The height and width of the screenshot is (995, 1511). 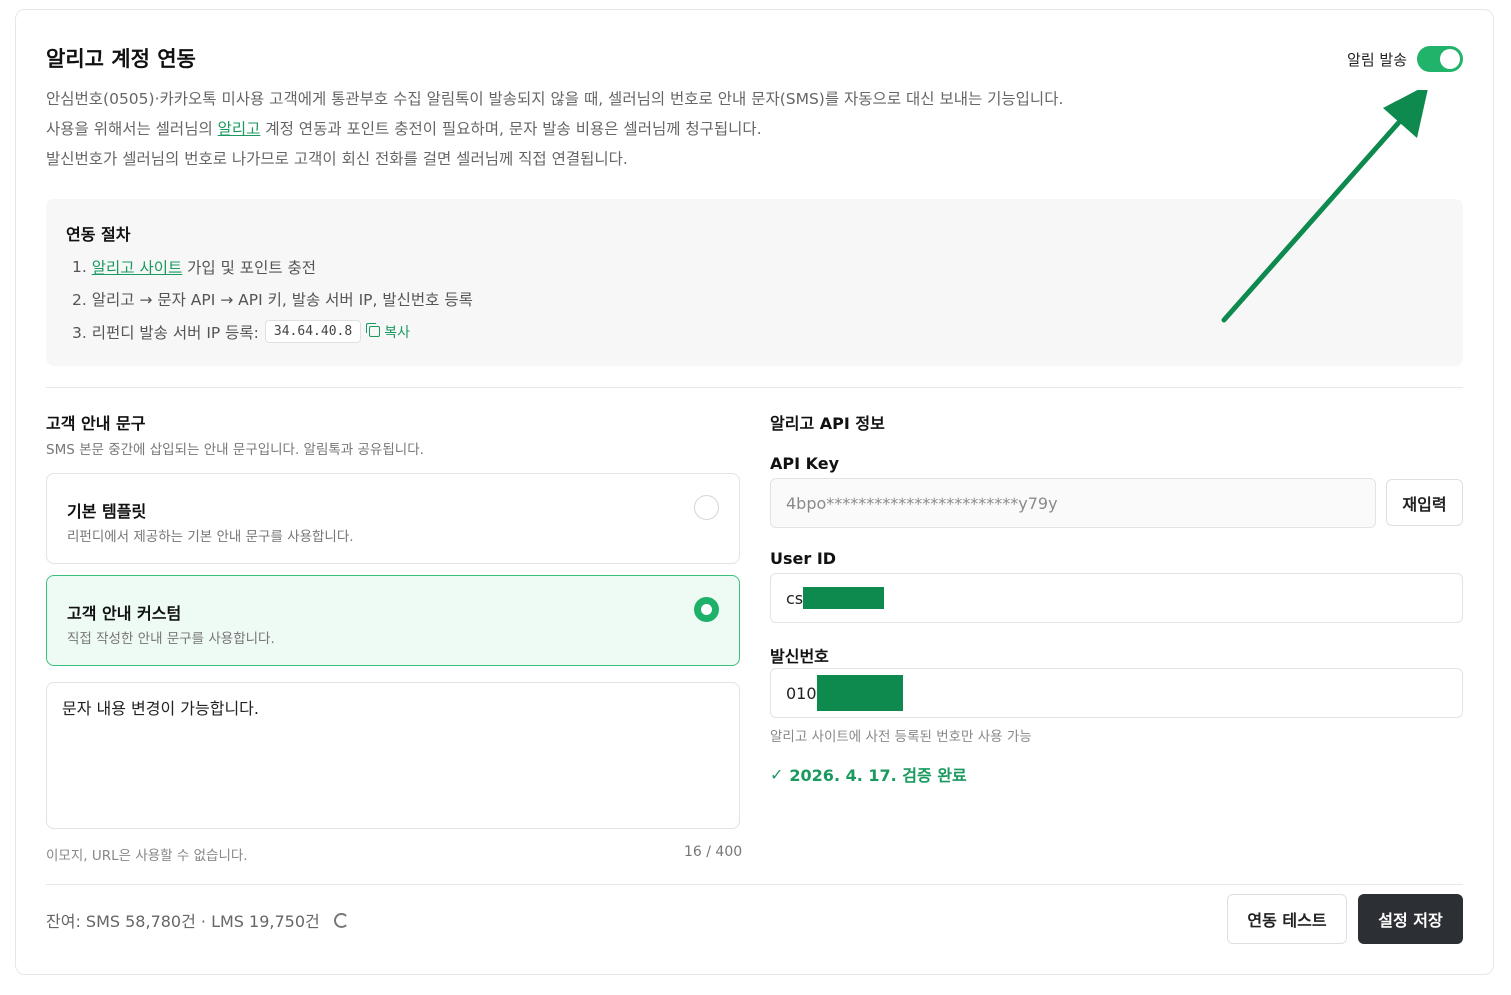 What do you see at coordinates (1287, 919) in the screenshot?
I see `integration-test-button: 연동 테스트` at bounding box center [1287, 919].